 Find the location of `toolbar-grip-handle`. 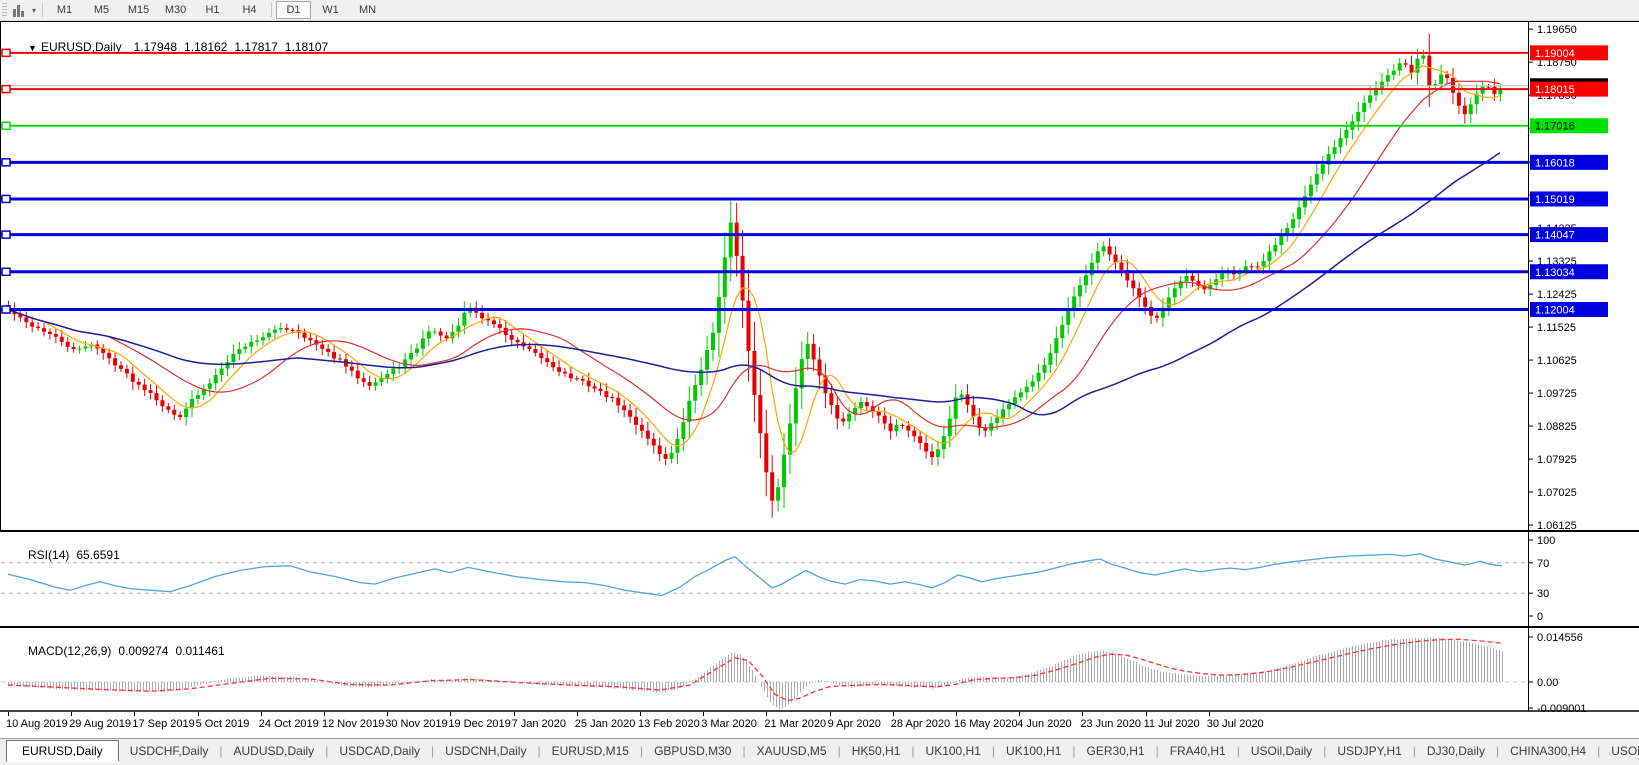

toolbar-grip-handle is located at coordinates (4, 10).